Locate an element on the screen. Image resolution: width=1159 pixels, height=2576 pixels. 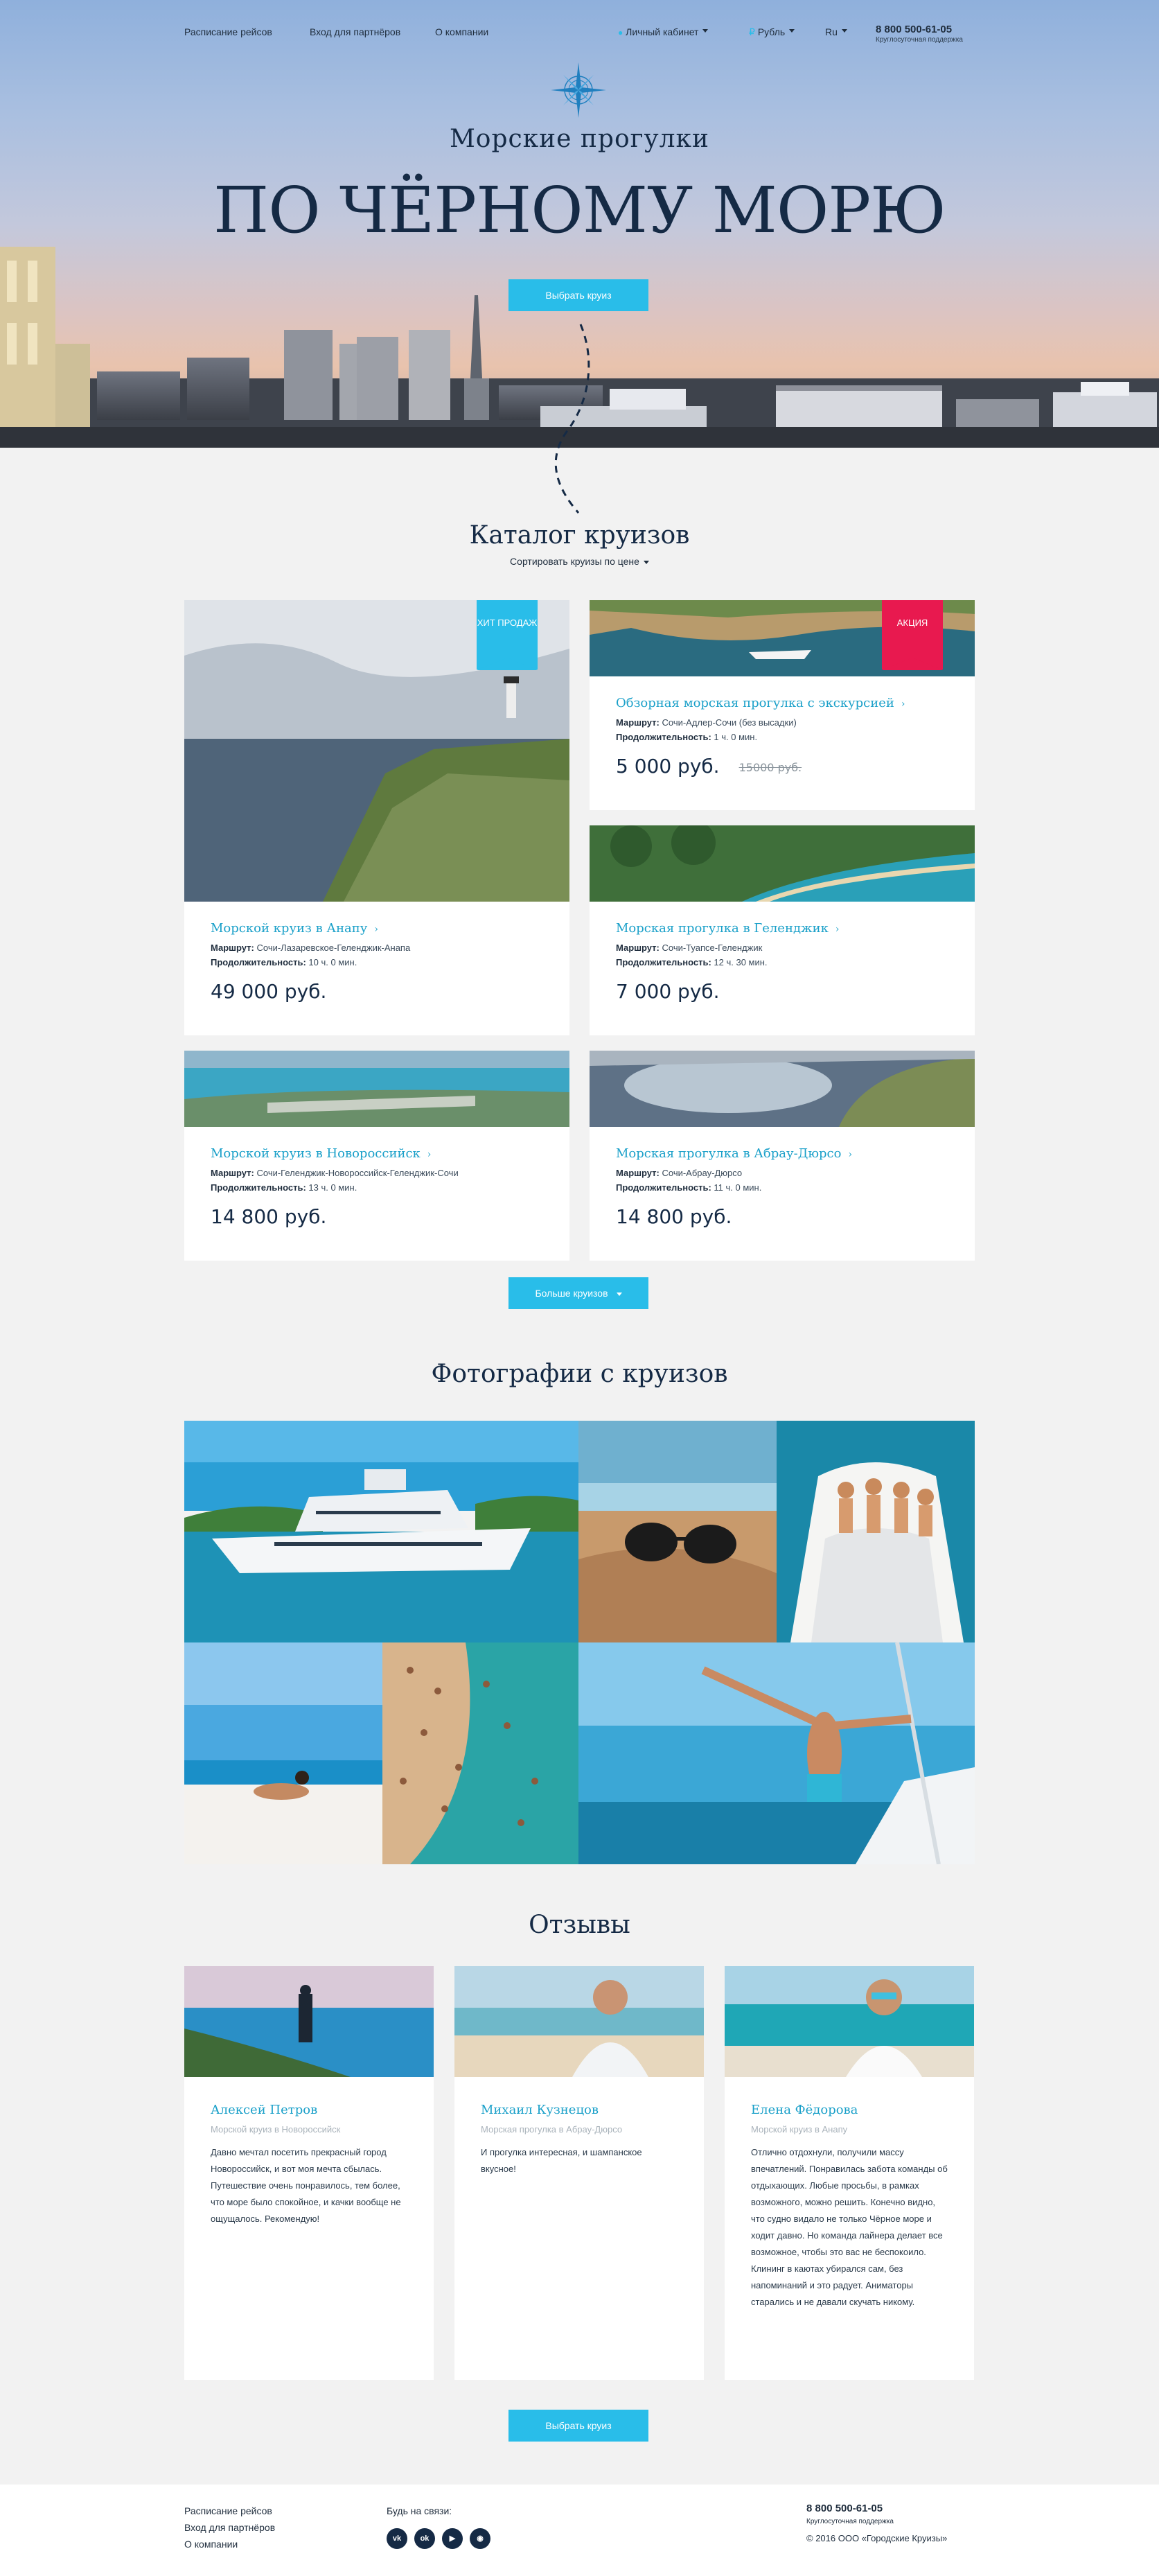
hero-subtitle: Морские прогулки is located at coordinates (579, 139).